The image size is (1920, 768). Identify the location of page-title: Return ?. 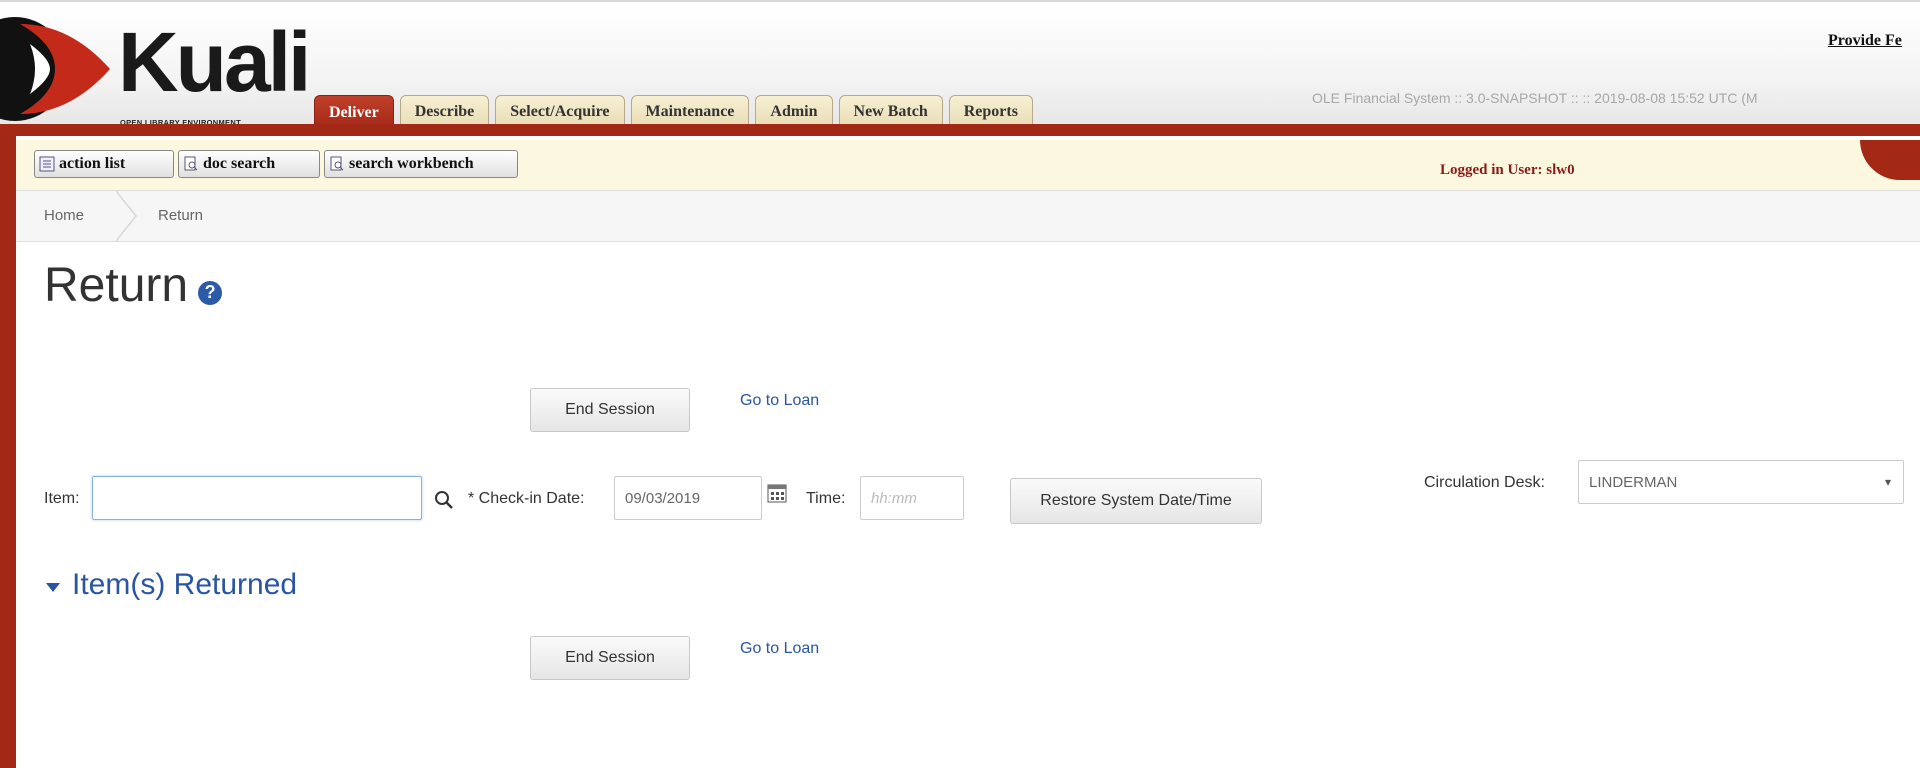
(133, 285).